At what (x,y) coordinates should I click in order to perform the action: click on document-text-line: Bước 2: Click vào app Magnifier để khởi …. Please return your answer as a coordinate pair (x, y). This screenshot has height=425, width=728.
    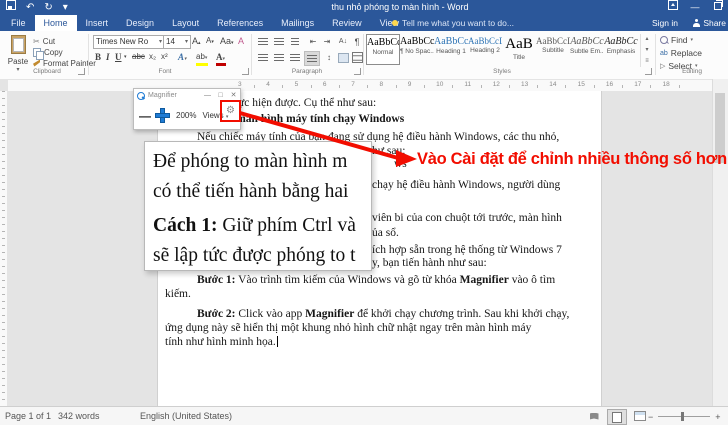
    Looking at the image, I should click on (383, 314).